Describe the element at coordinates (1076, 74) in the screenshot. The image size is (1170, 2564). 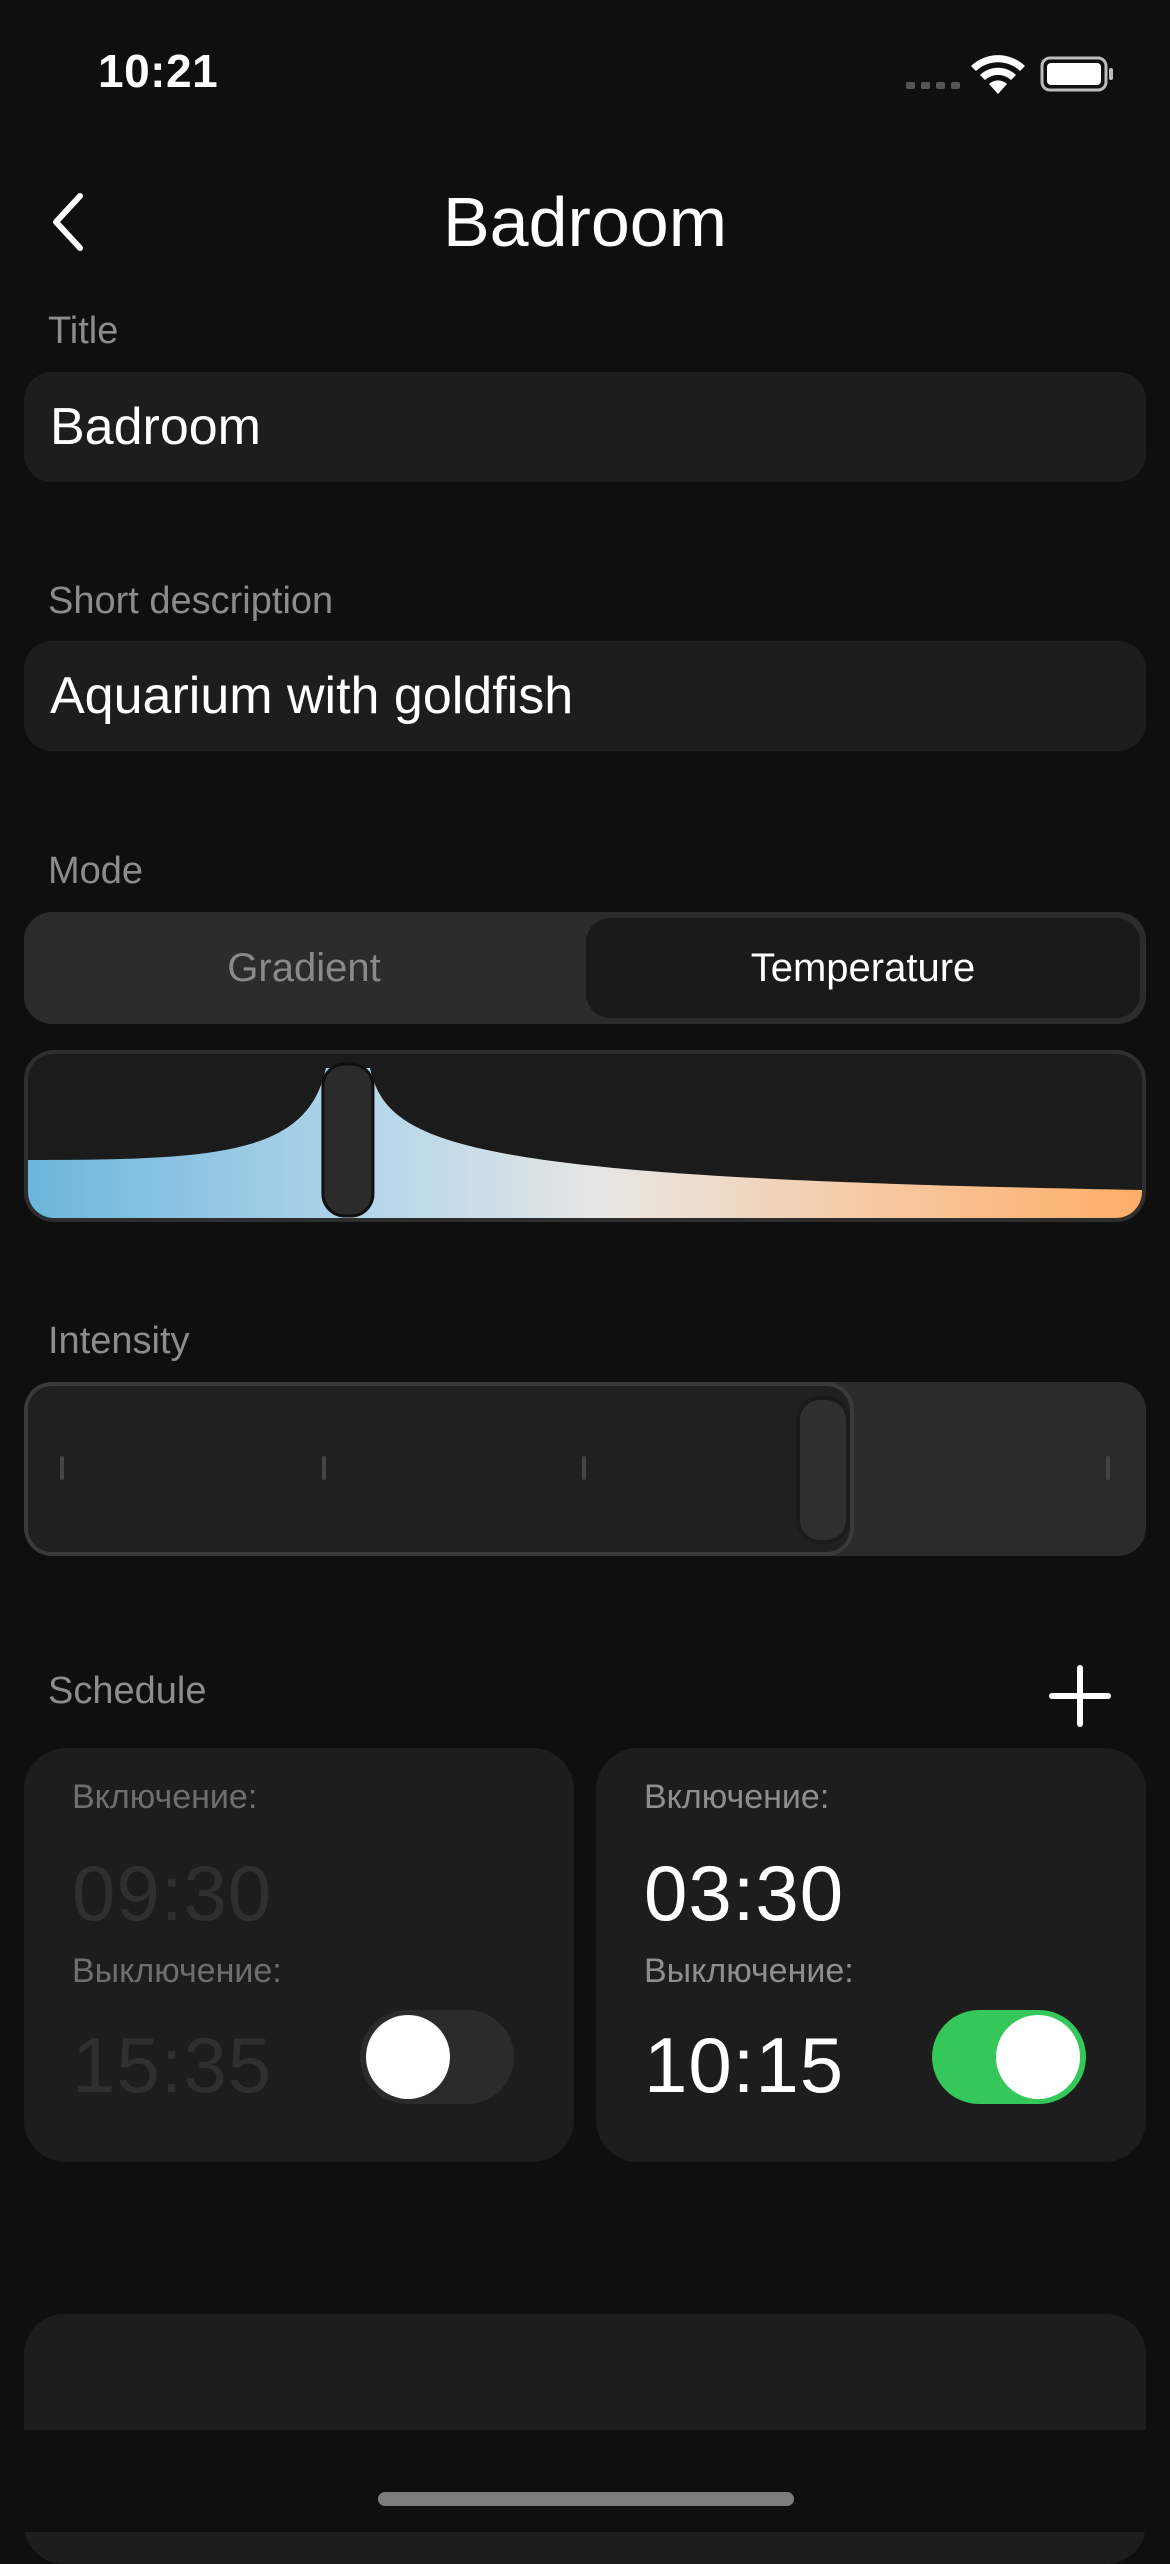
I see `battery-icon` at that location.